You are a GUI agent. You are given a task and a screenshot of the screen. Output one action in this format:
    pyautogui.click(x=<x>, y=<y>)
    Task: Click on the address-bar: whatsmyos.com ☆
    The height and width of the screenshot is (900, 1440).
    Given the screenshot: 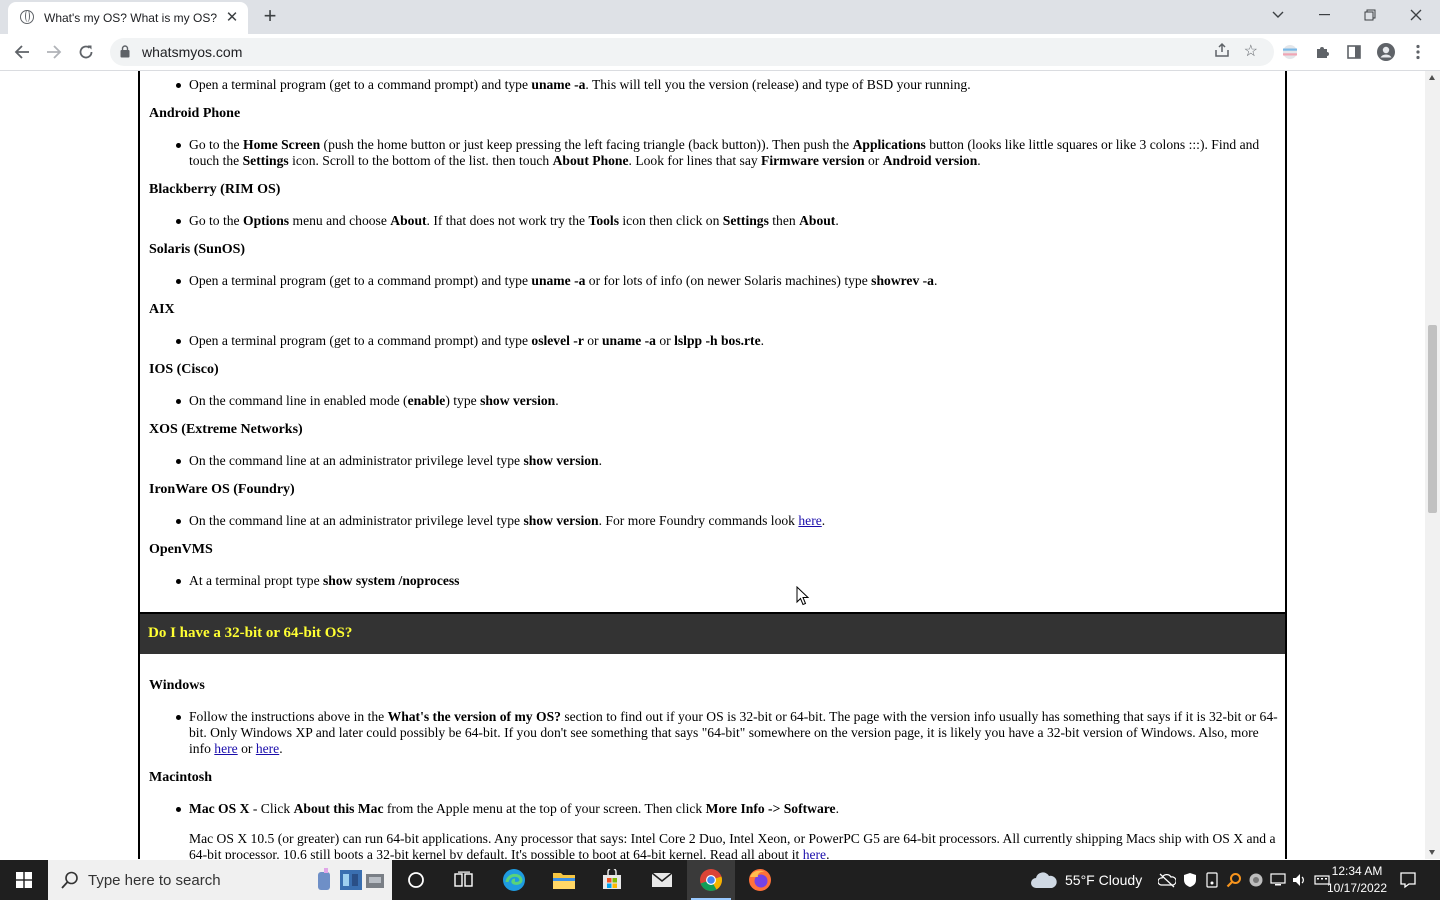 What is the action you would take?
    pyautogui.click(x=692, y=52)
    